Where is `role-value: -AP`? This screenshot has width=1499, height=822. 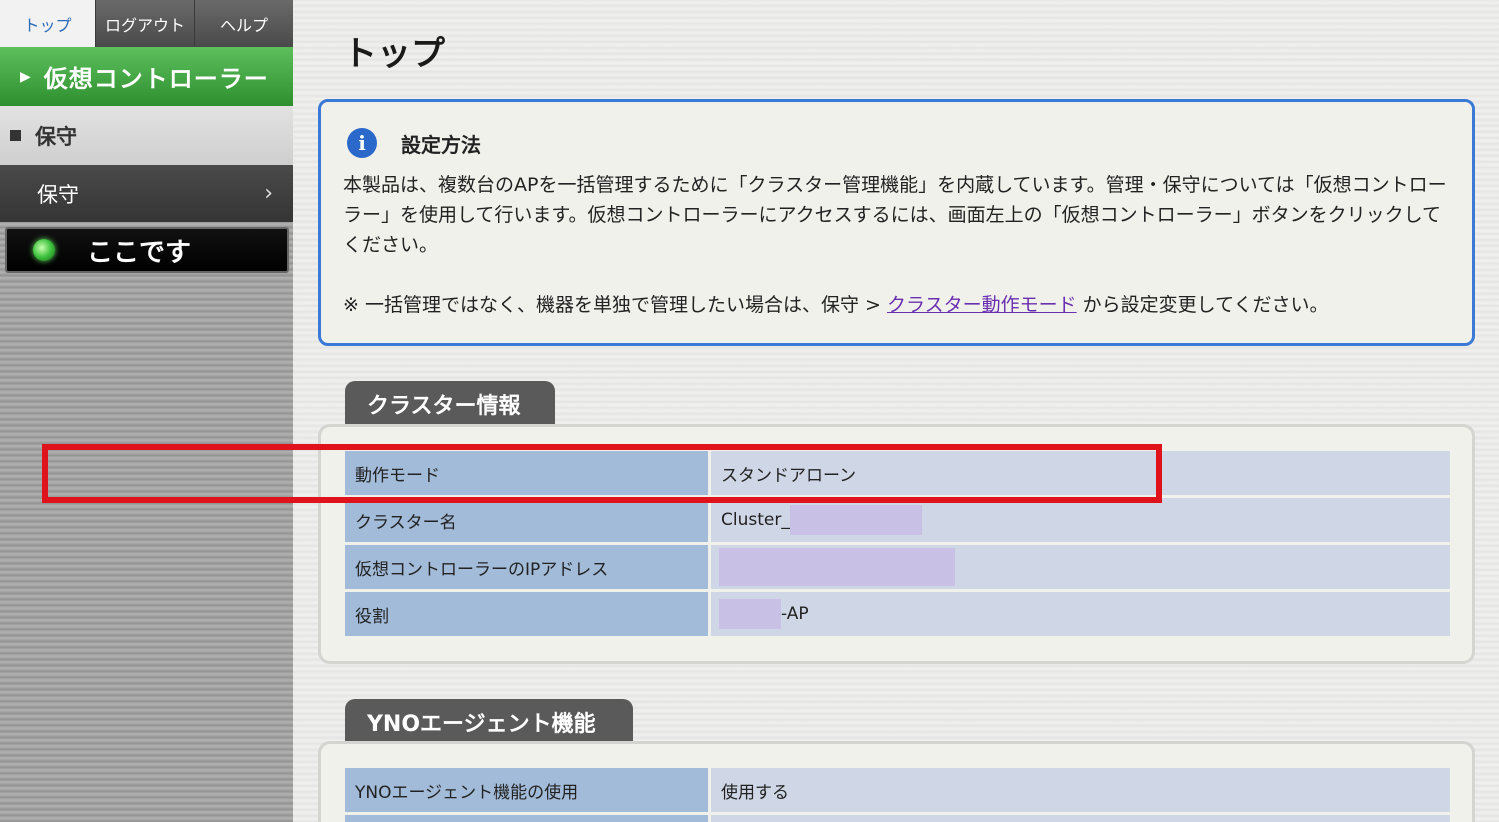
role-value: -AP is located at coordinates (795, 614).